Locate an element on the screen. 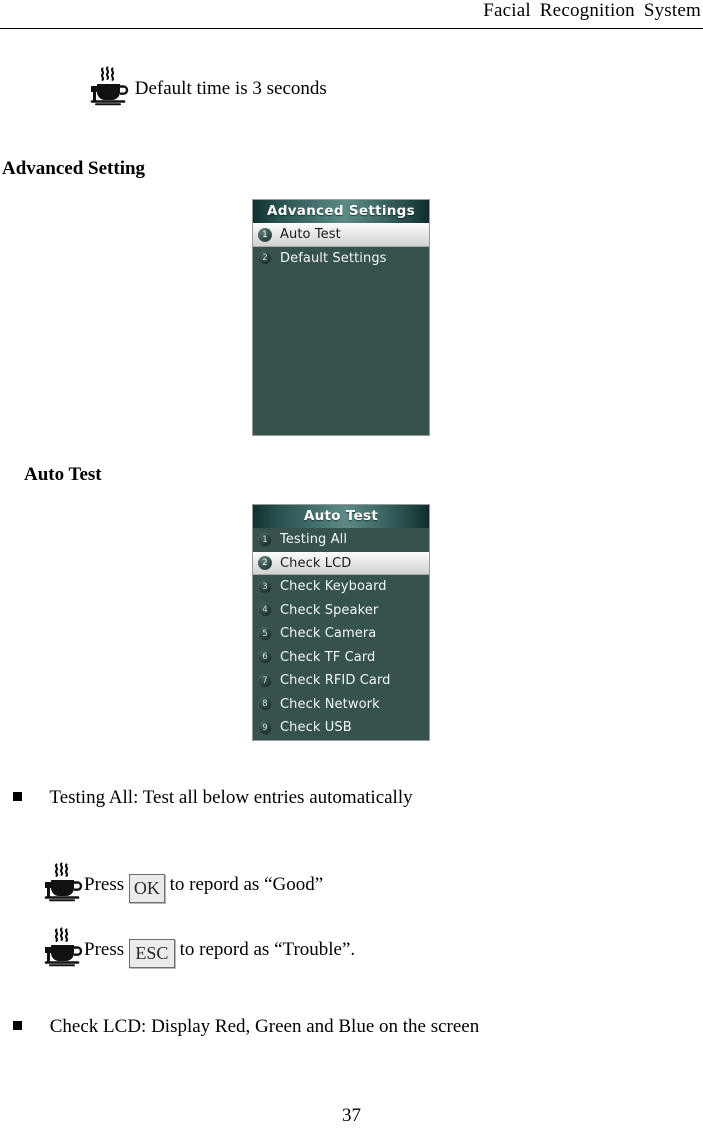 This screenshot has width=703, height=1132. device-empty-area is located at coordinates (341, 352).